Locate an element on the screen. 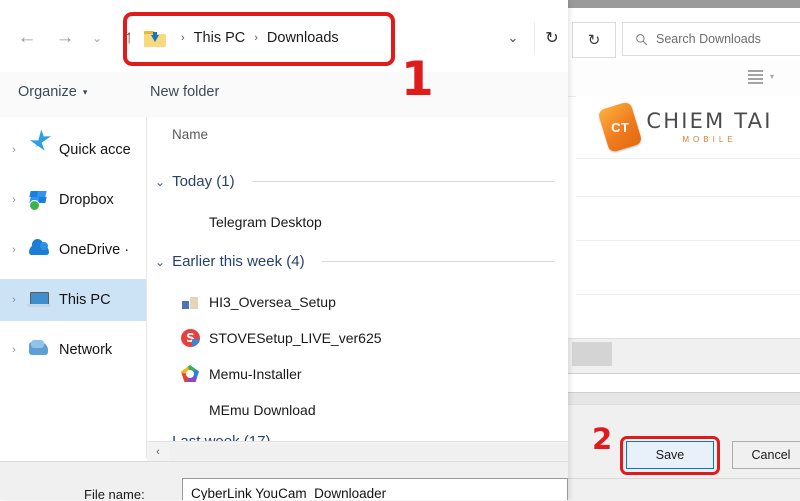 This screenshot has height=501, width=800. address-refresh-button: ↻ is located at coordinates (551, 38).